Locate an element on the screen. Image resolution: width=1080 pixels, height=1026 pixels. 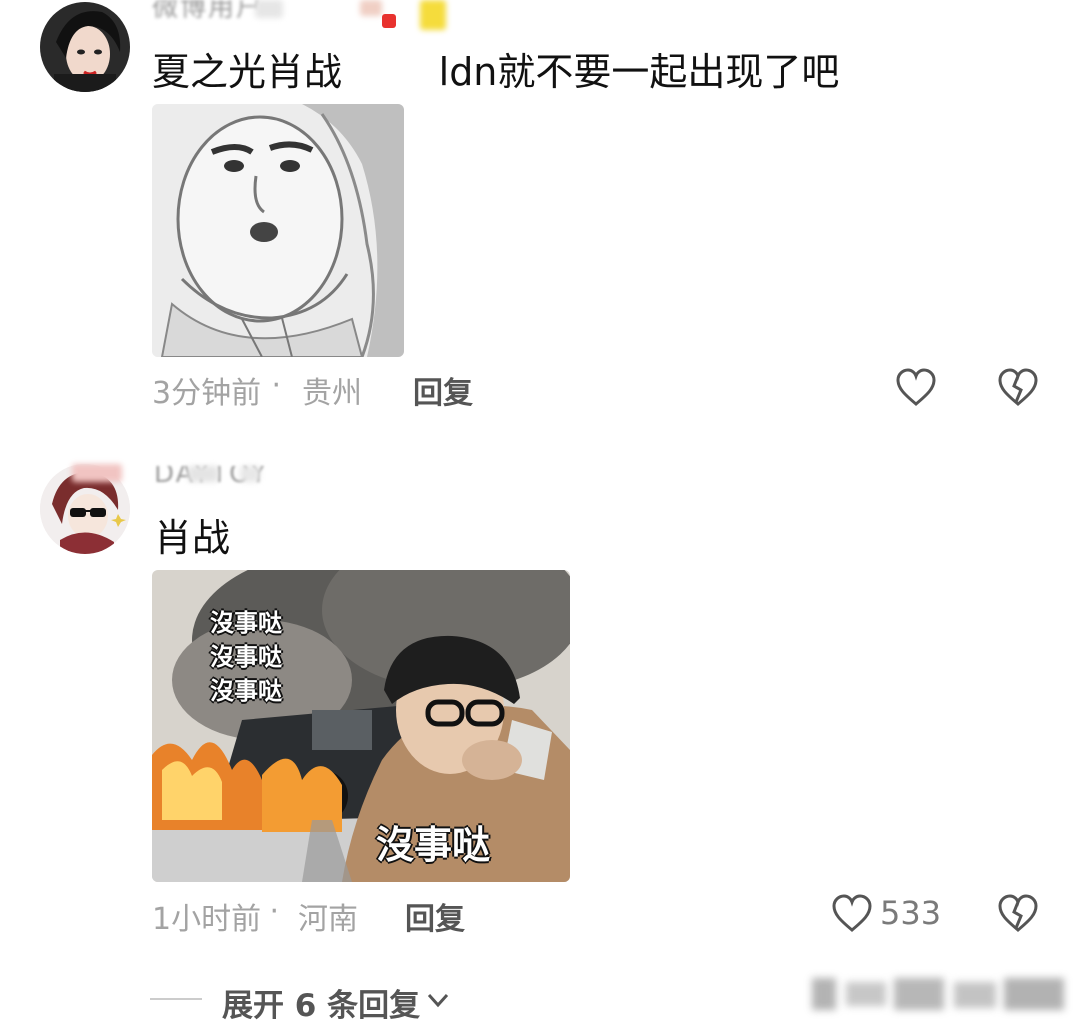
expand-replies-button: 展开 6 条回复 is located at coordinates (320, 1000).